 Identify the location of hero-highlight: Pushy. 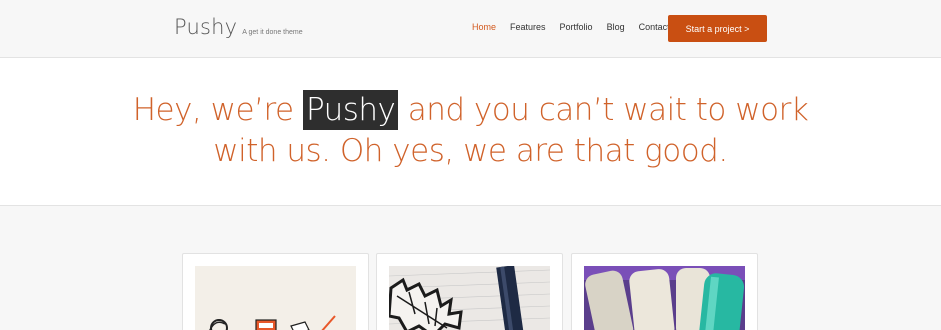
(350, 110).